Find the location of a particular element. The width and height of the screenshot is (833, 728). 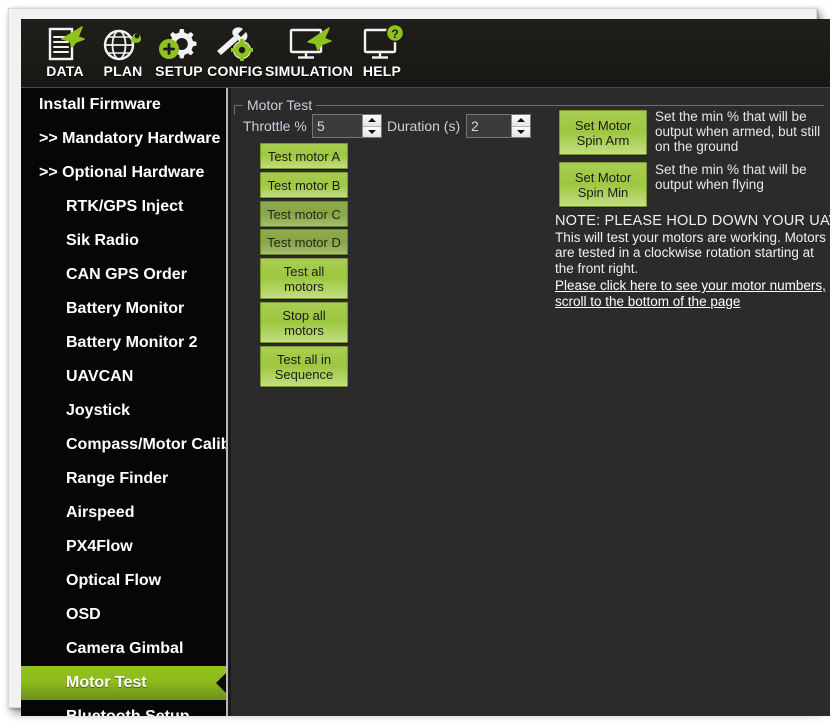

sidebar-item-battery-monitor: Battery Monitor is located at coordinates (123, 309).